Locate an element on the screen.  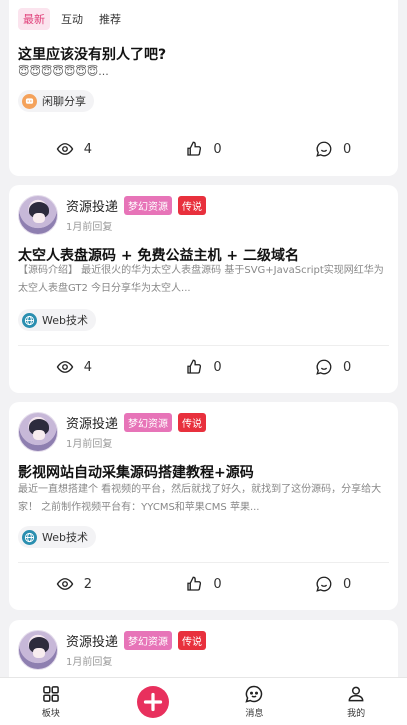
chat-icon is located at coordinates (29, 101).